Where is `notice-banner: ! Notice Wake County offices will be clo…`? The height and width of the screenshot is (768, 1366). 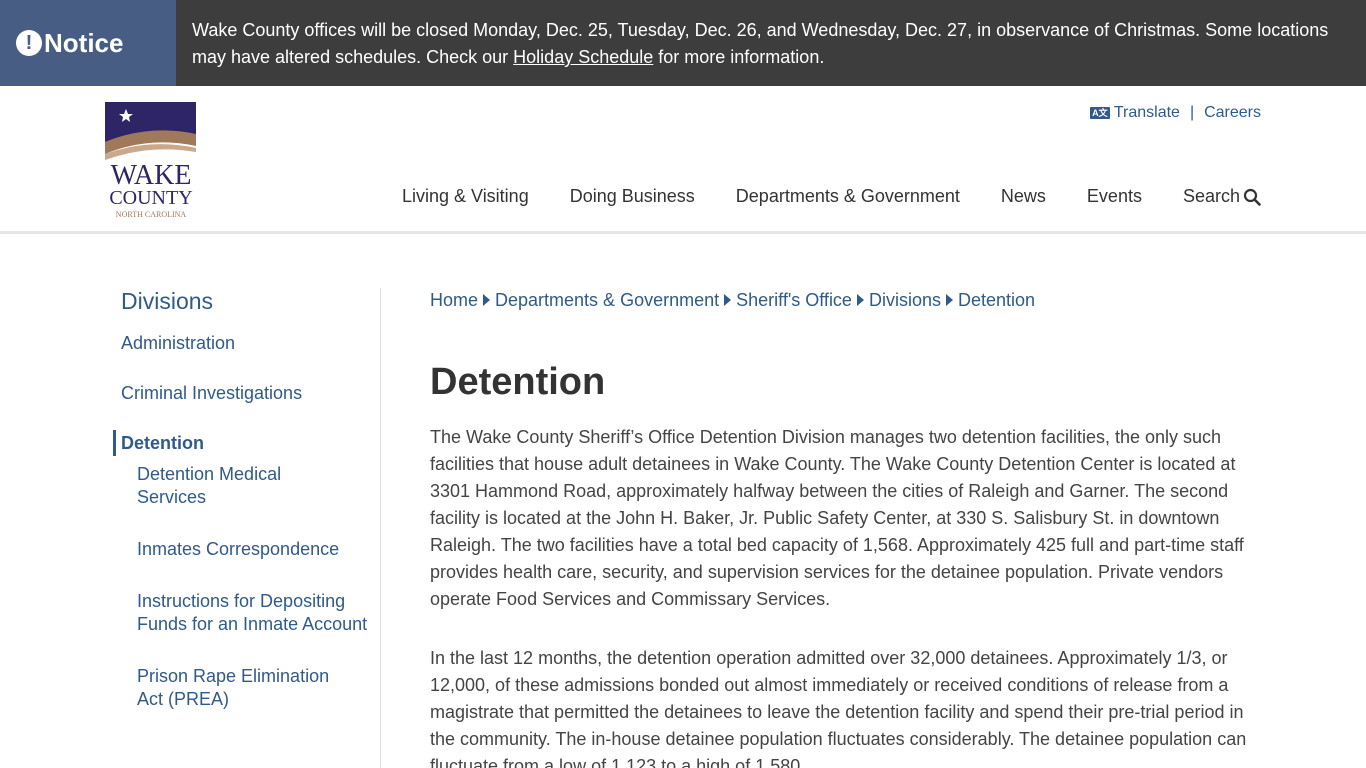
notice-banner: ! Notice Wake County offices will be clo… is located at coordinates (683, 43).